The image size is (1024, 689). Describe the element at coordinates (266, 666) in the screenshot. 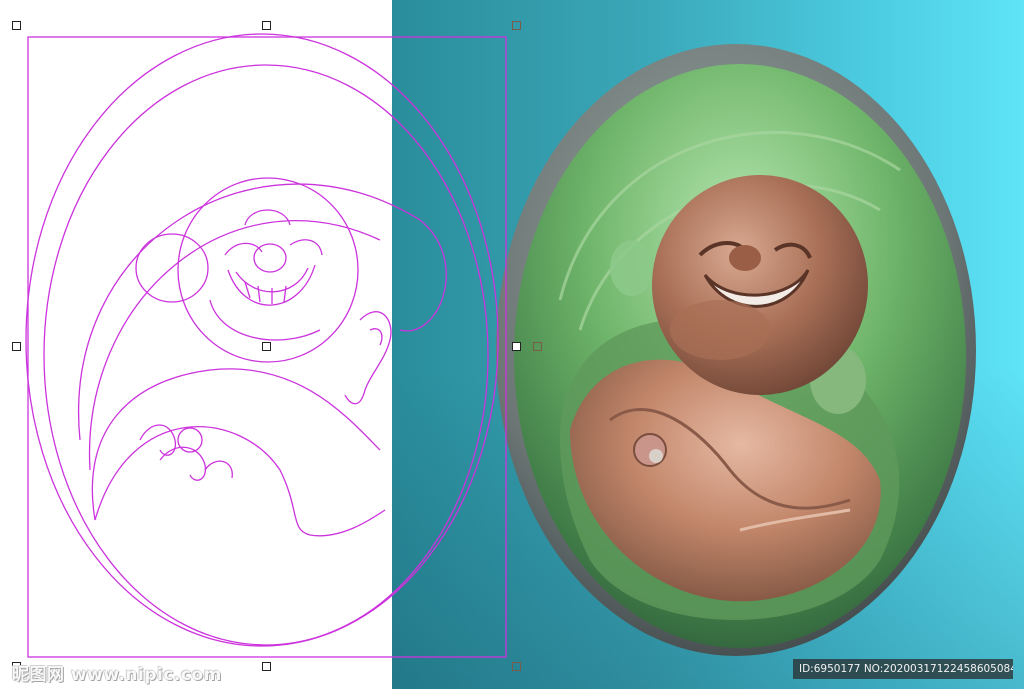

I see `selection-handle-bottom-center` at that location.